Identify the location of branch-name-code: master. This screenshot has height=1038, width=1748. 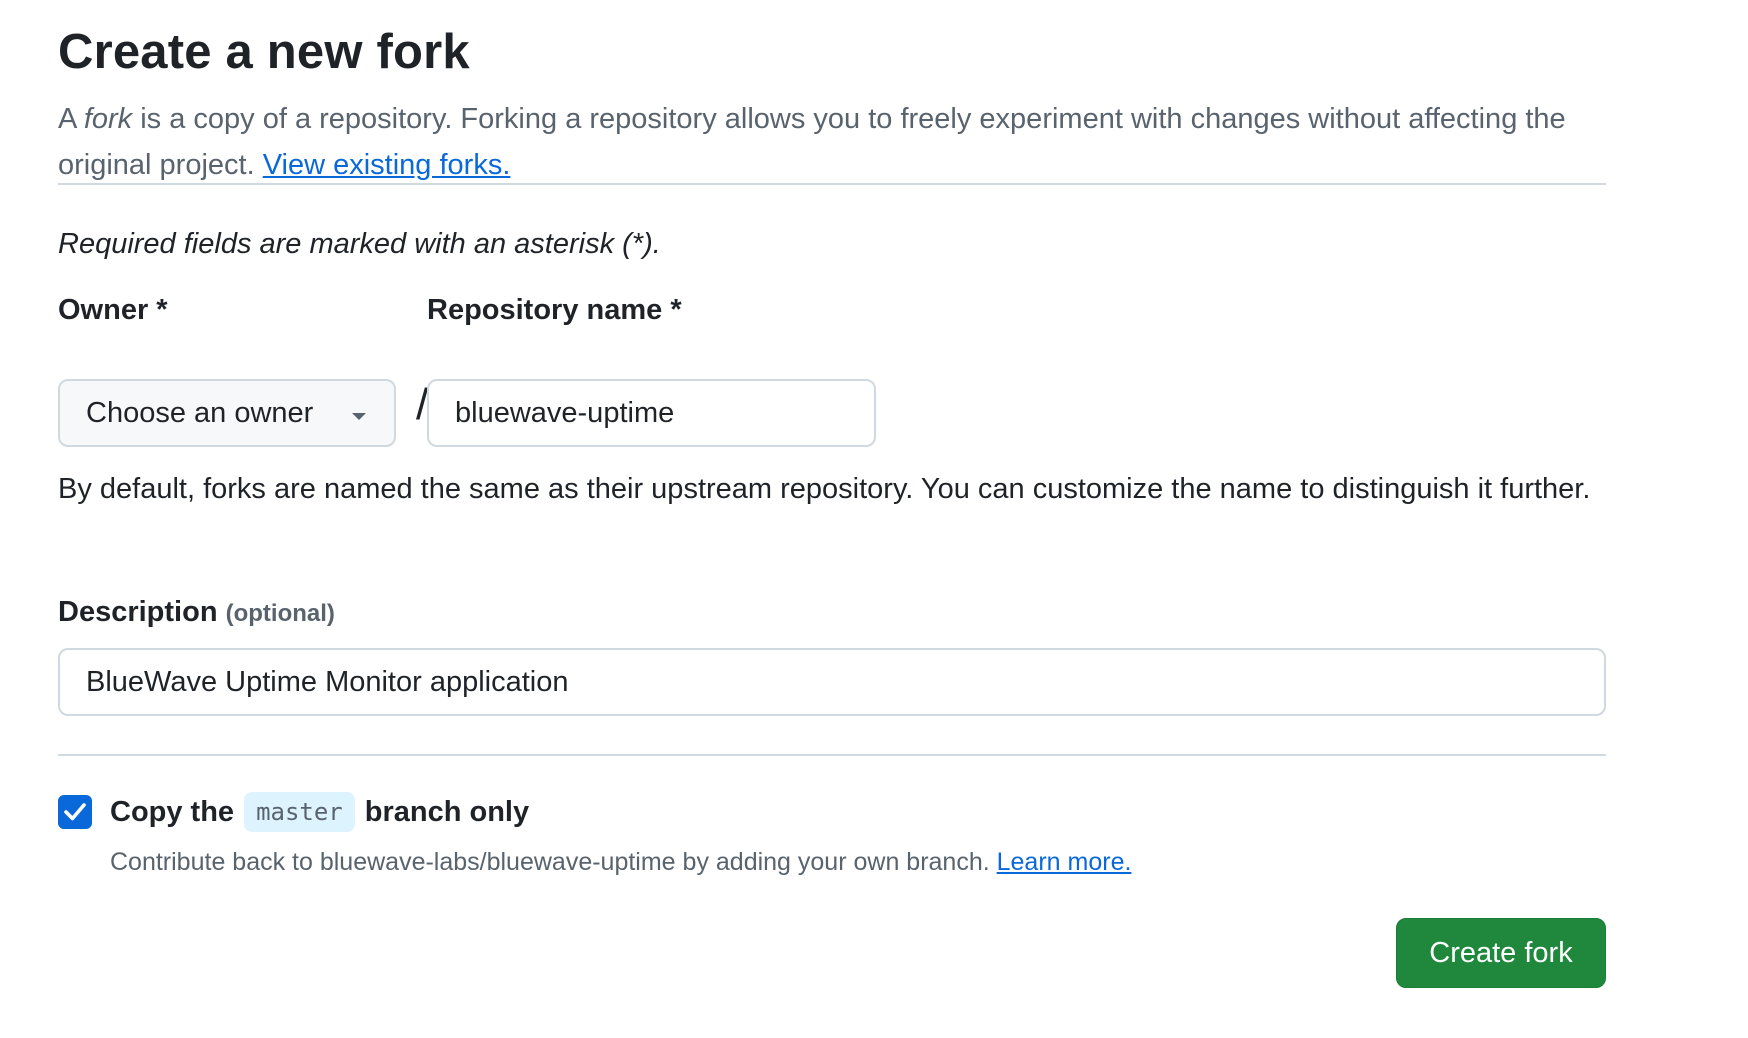
(299, 812).